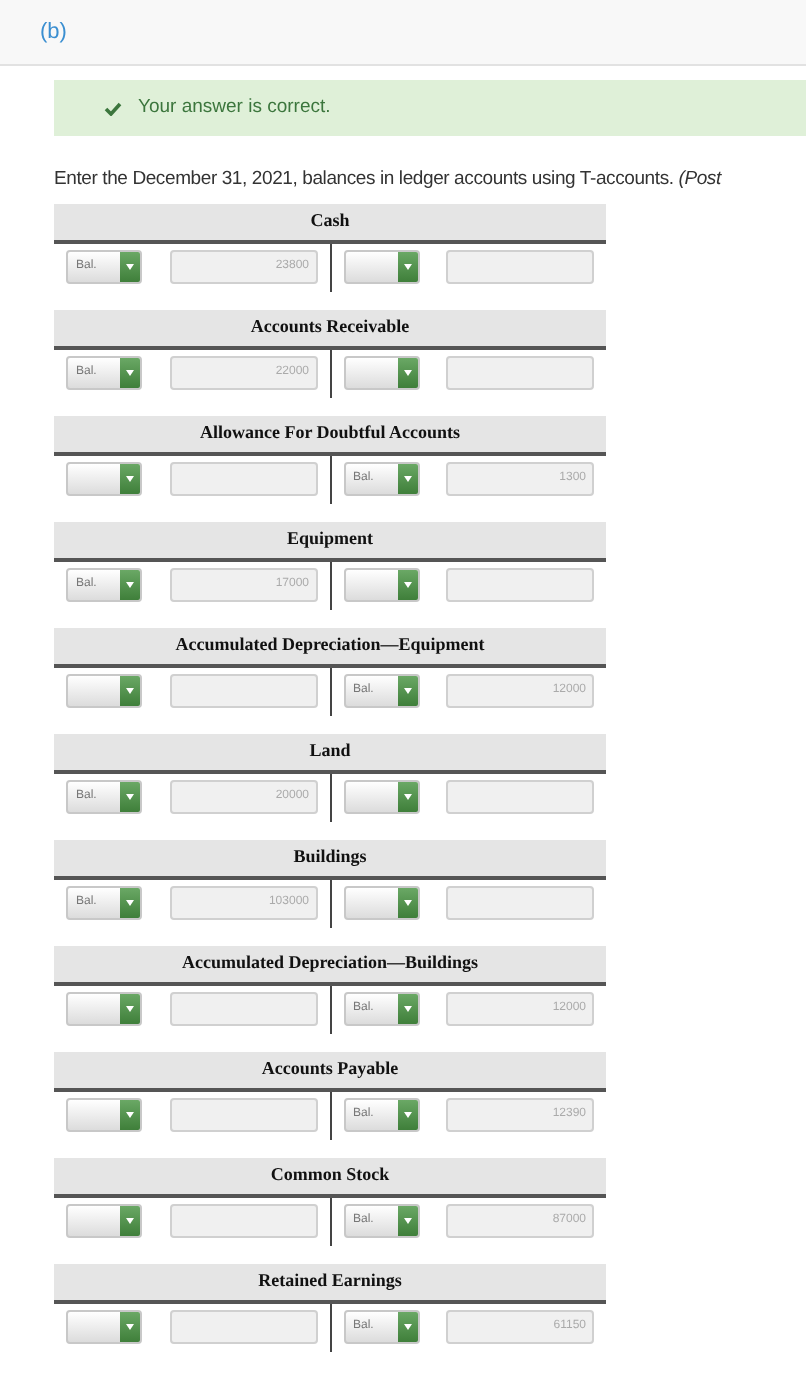 The width and height of the screenshot is (806, 1400). Describe the element at coordinates (330, 966) in the screenshot. I see `account-title: Accumulated Depreciation—Buildings` at that location.